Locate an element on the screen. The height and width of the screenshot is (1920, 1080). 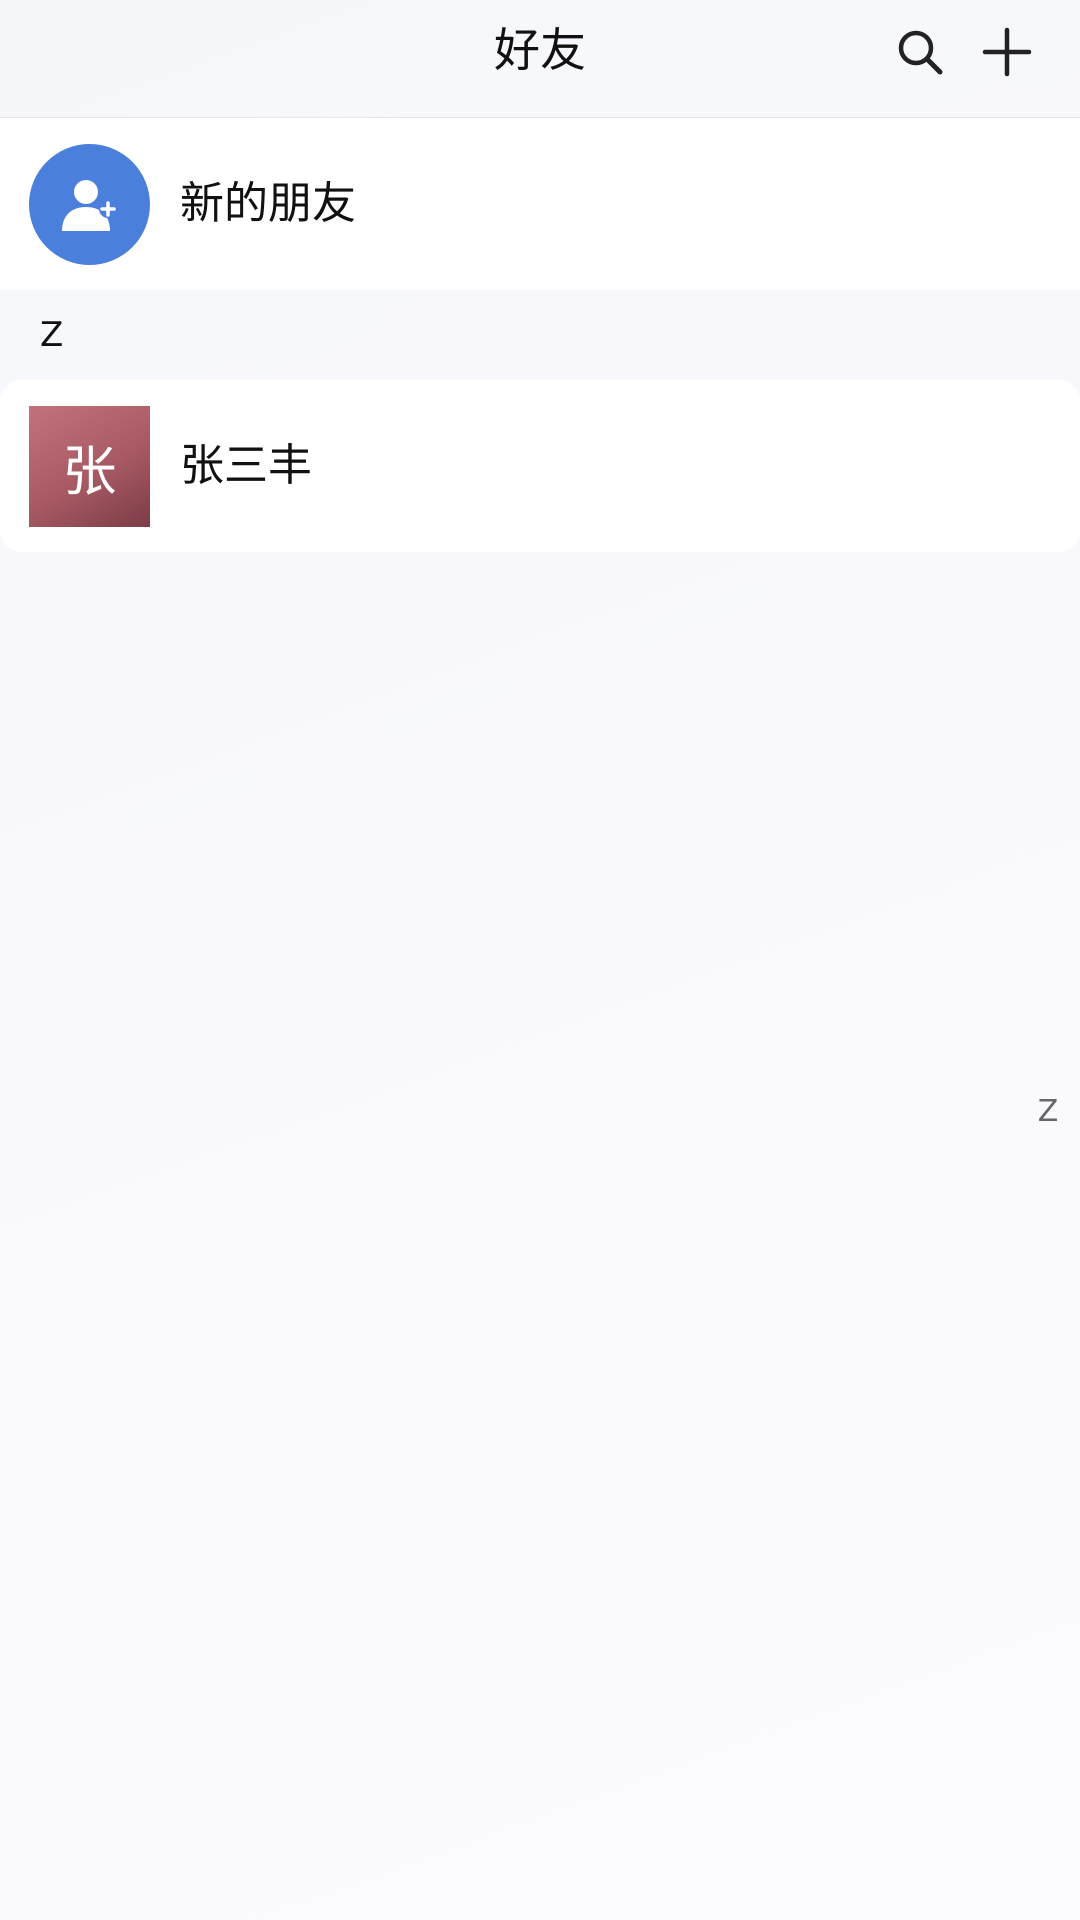
section-header-z: Z is located at coordinates (540, 335).